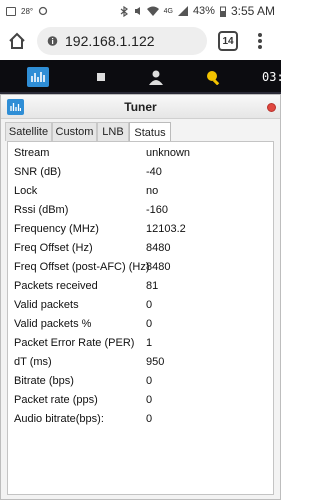 The width and height of the screenshot is (320, 500). What do you see at coordinates (56, 400) in the screenshot?
I see `status-label: Packet rate (pps)` at bounding box center [56, 400].